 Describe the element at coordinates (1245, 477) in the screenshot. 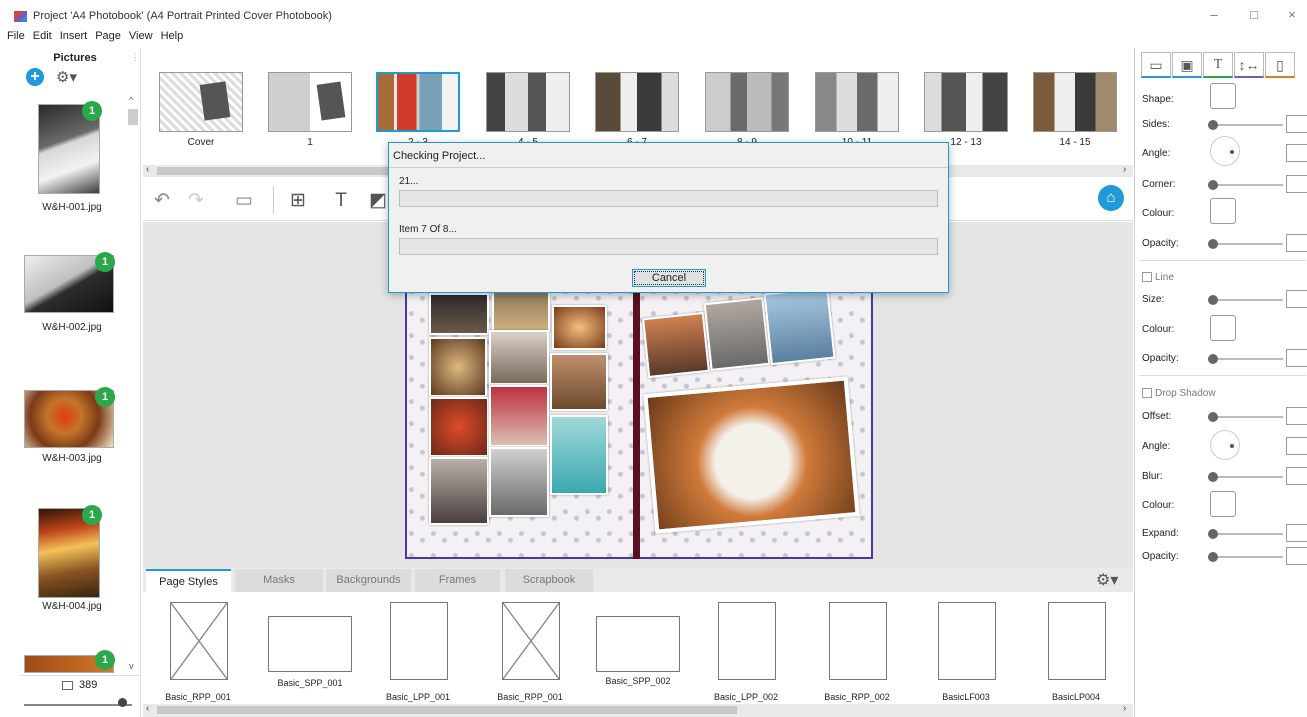

I see `blur-slider` at that location.